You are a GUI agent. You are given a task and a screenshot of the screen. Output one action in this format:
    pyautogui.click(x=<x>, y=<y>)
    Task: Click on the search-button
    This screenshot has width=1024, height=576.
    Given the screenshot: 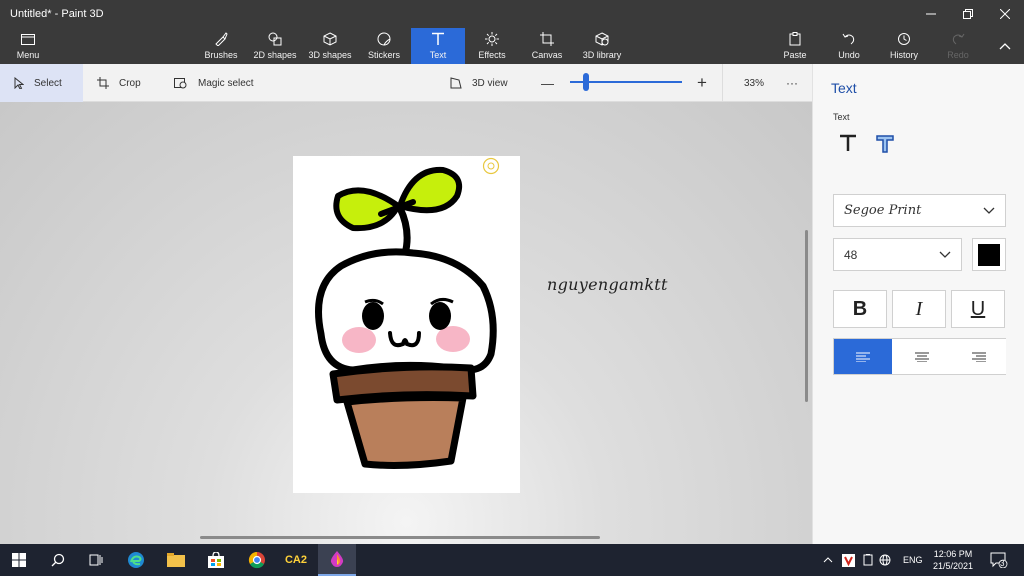 What is the action you would take?
    pyautogui.click(x=58, y=560)
    